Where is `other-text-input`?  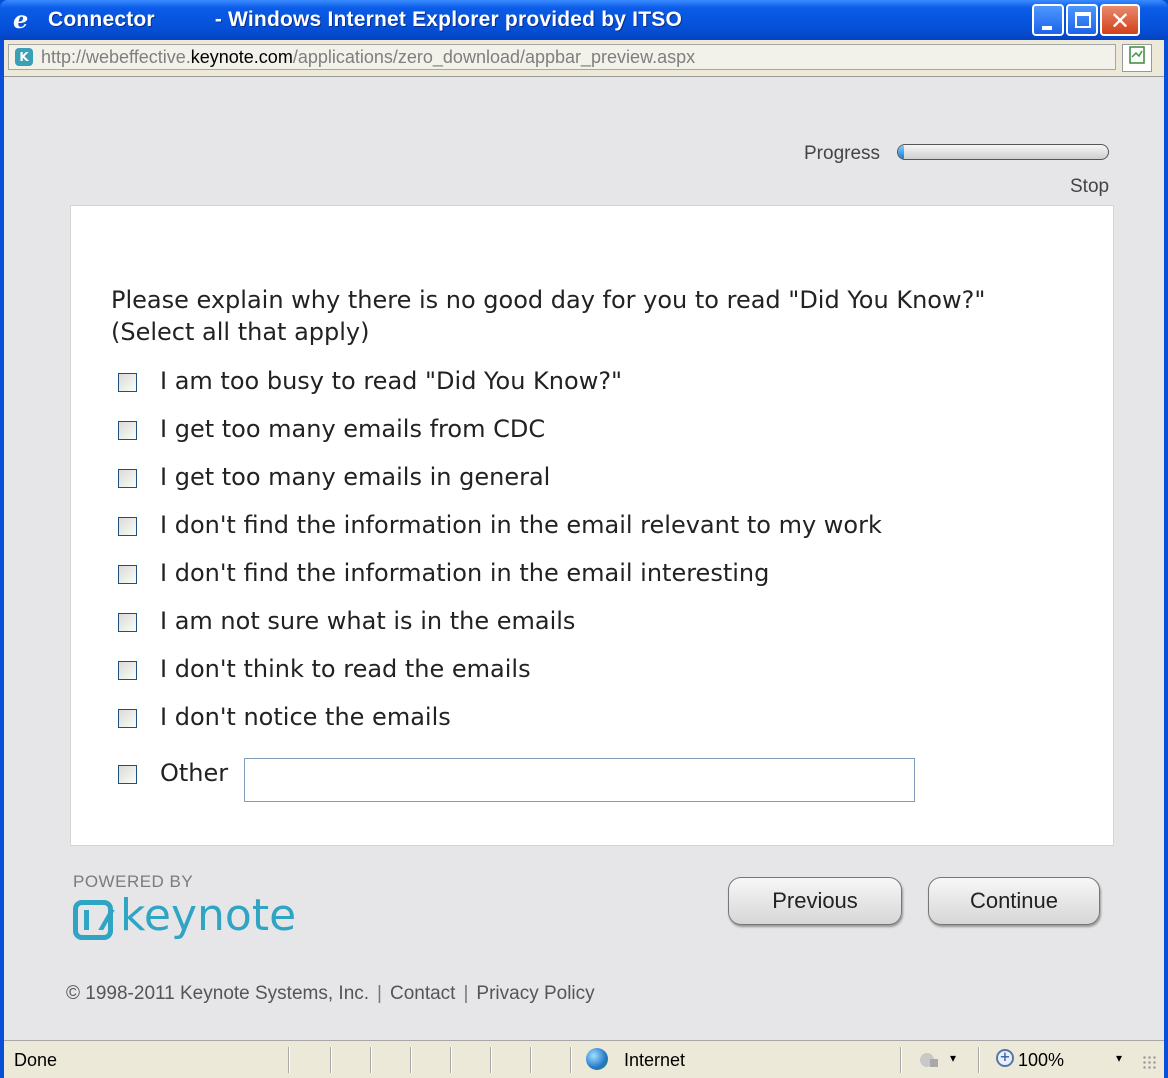 other-text-input is located at coordinates (579, 780).